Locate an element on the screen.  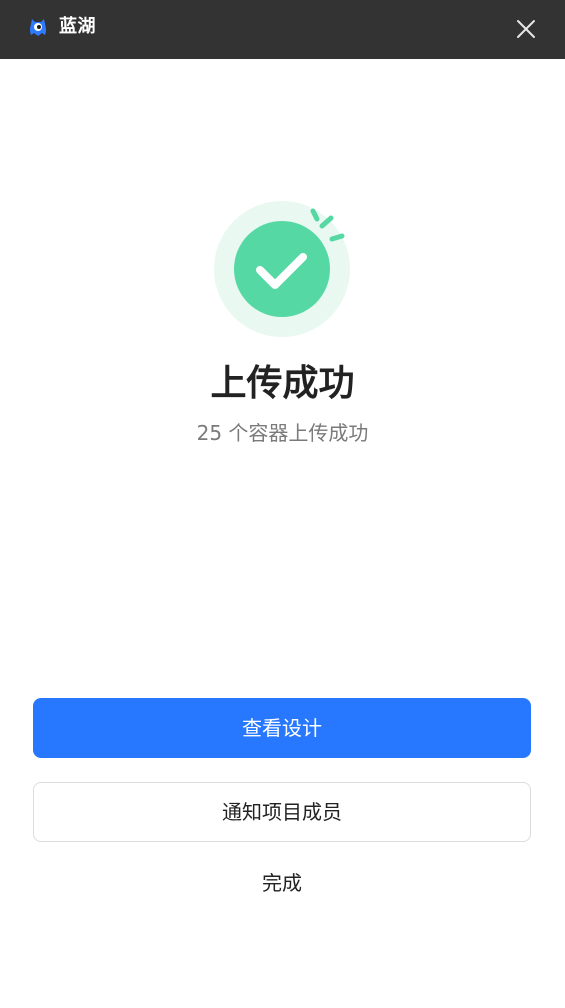
result-title: 上传成功 is located at coordinates (282, 383).